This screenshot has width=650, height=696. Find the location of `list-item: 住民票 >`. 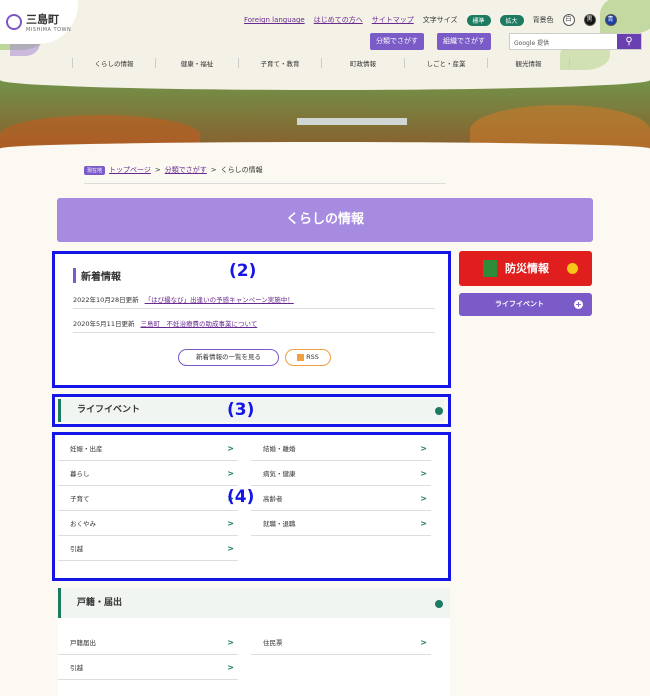

list-item: 住民票 > is located at coordinates (341, 643).